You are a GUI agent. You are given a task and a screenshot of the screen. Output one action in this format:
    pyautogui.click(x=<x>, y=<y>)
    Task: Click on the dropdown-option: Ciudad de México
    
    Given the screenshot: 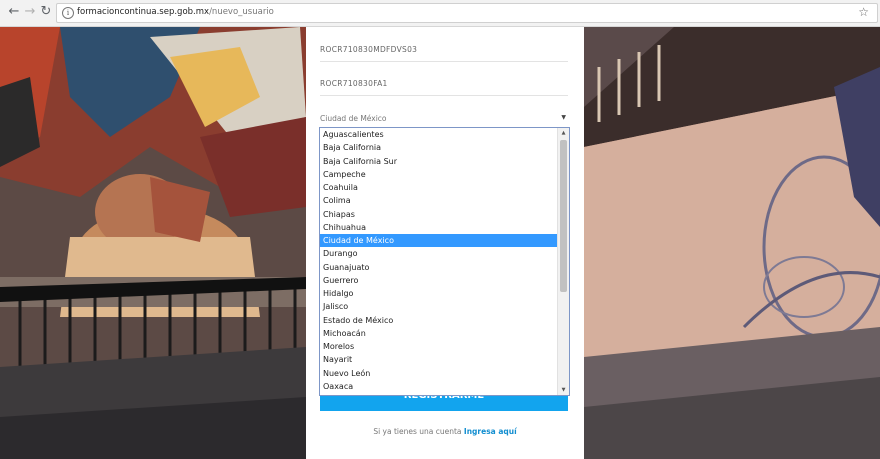 What is the action you would take?
    pyautogui.click(x=438, y=241)
    